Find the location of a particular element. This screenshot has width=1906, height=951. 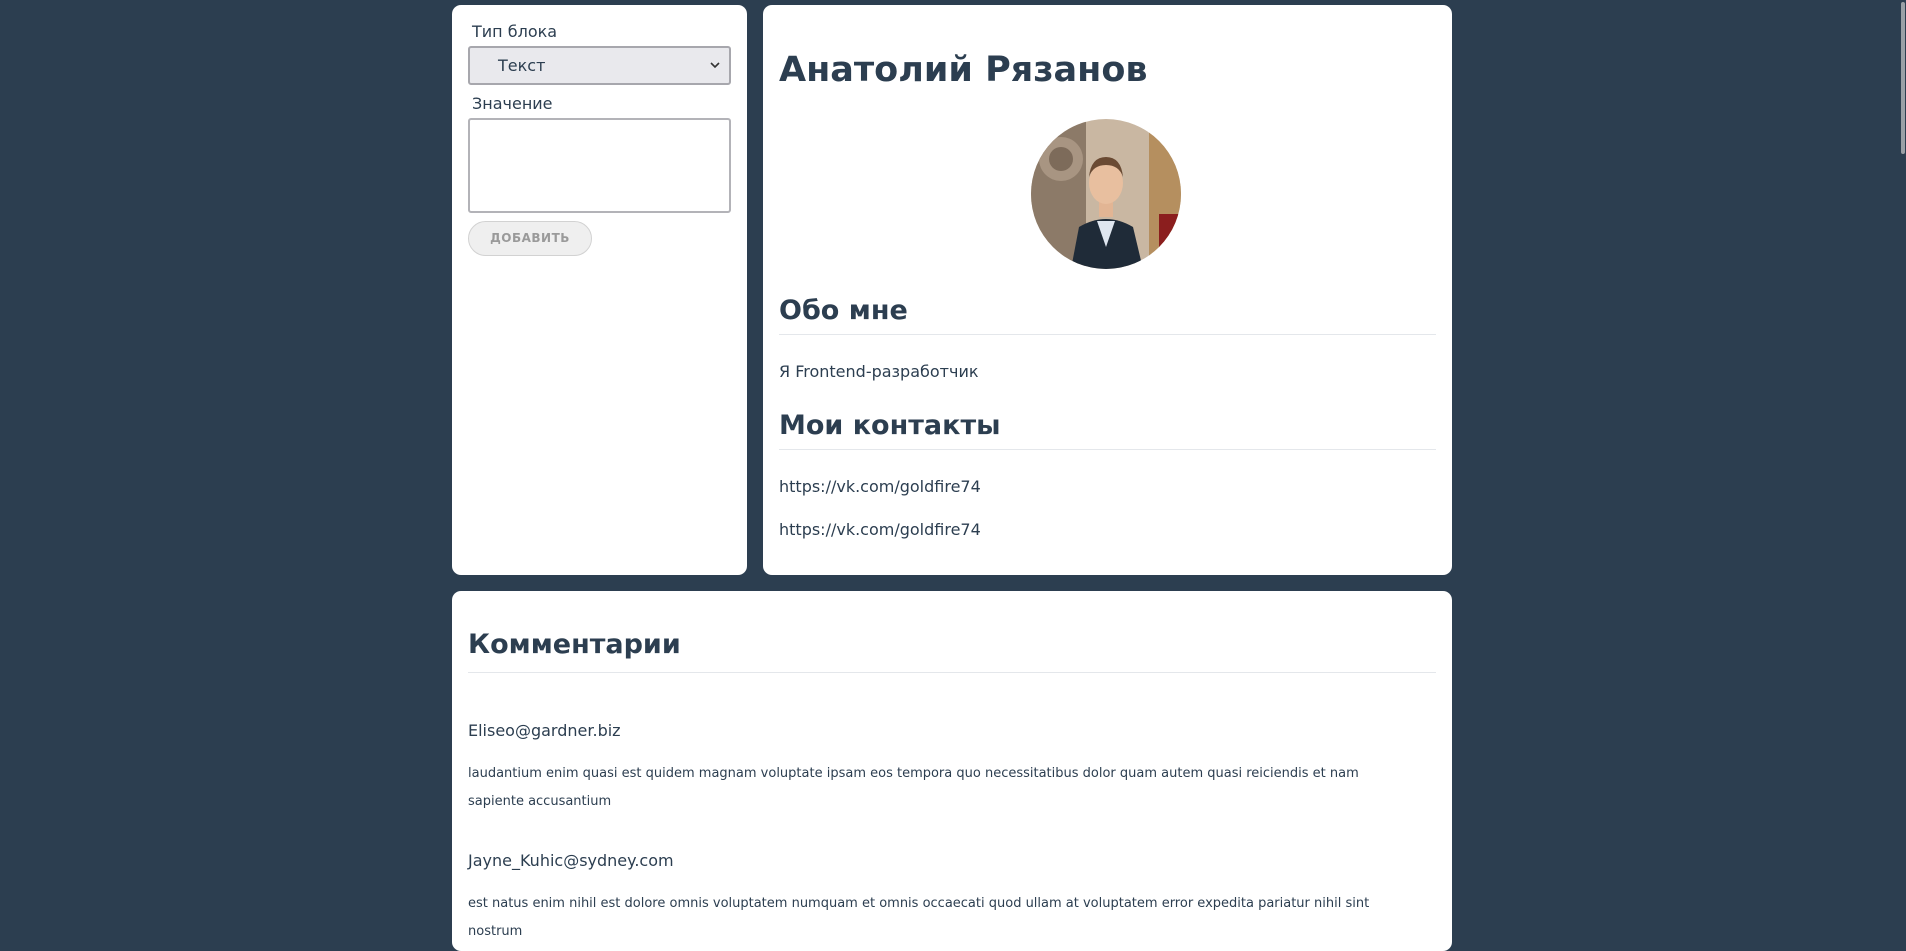

block-type-select: Текст is located at coordinates (599, 65).